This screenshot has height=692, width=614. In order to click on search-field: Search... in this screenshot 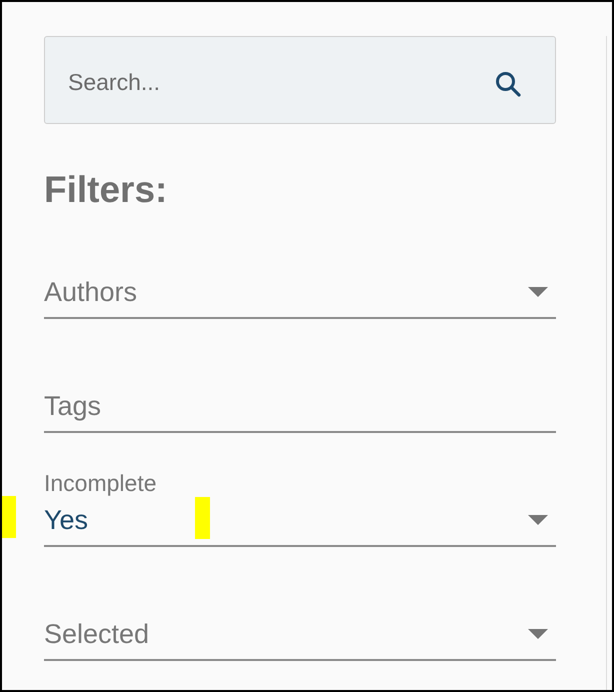, I will do `click(300, 80)`.